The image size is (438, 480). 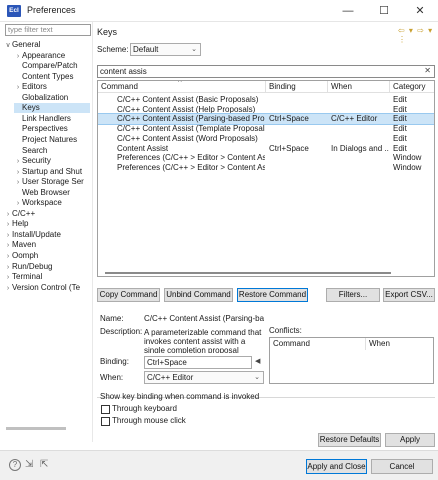 I want to click on help-icon: ?, so click(x=15, y=465).